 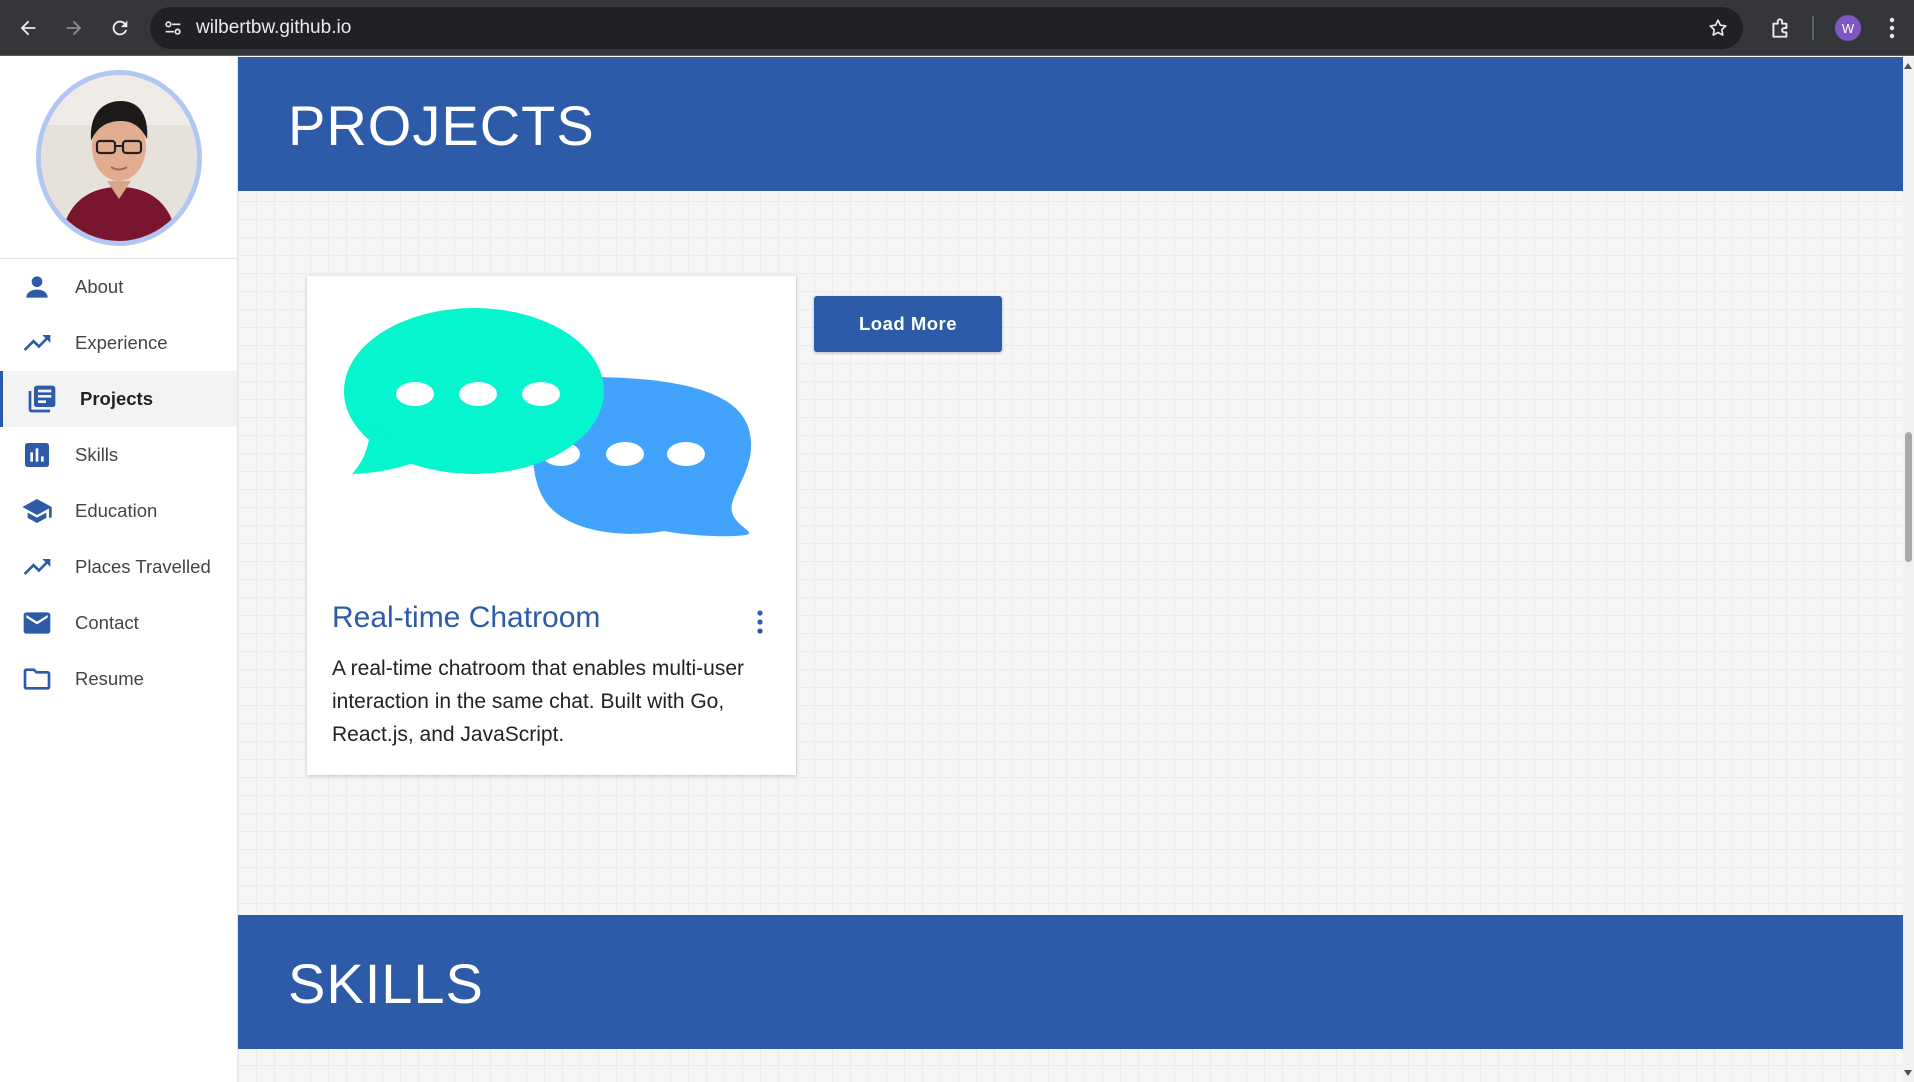 What do you see at coordinates (1908, 1073) in the screenshot?
I see `scroll-down-arrow` at bounding box center [1908, 1073].